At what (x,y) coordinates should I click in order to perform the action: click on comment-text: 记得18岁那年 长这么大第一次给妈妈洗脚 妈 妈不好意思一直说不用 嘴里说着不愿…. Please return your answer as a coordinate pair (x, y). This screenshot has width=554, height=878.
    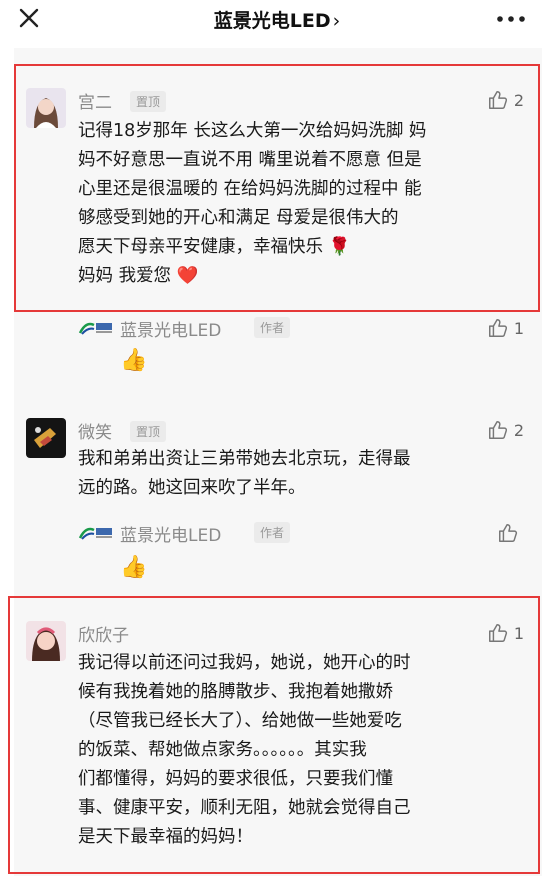
    Looking at the image, I should click on (252, 203).